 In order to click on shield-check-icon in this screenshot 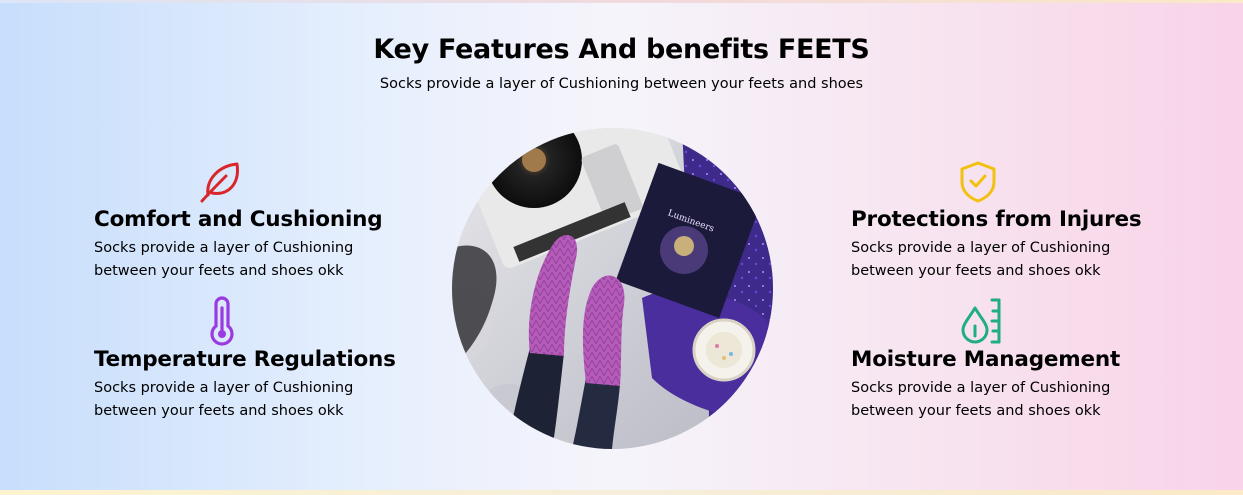, I will do `click(978, 184)`.